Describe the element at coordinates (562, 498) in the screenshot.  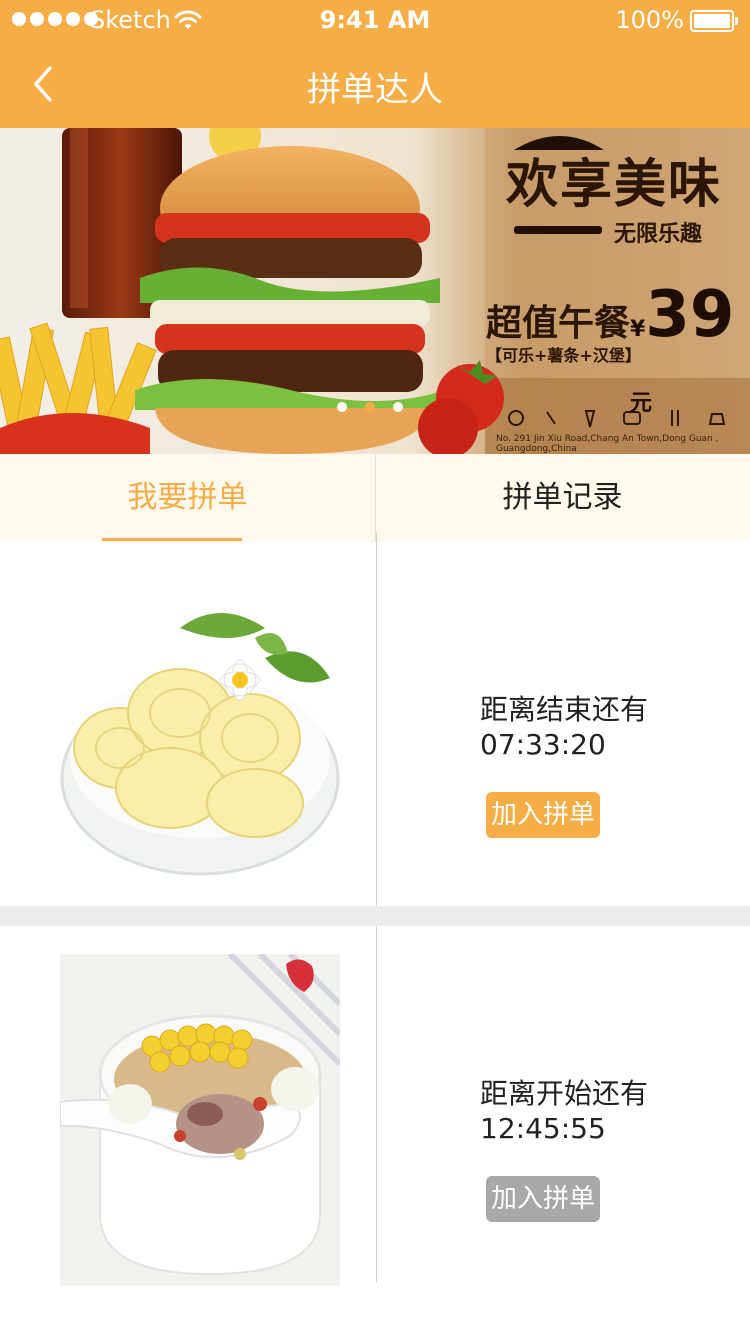
I see `tab-group-records: 拼单记录` at that location.